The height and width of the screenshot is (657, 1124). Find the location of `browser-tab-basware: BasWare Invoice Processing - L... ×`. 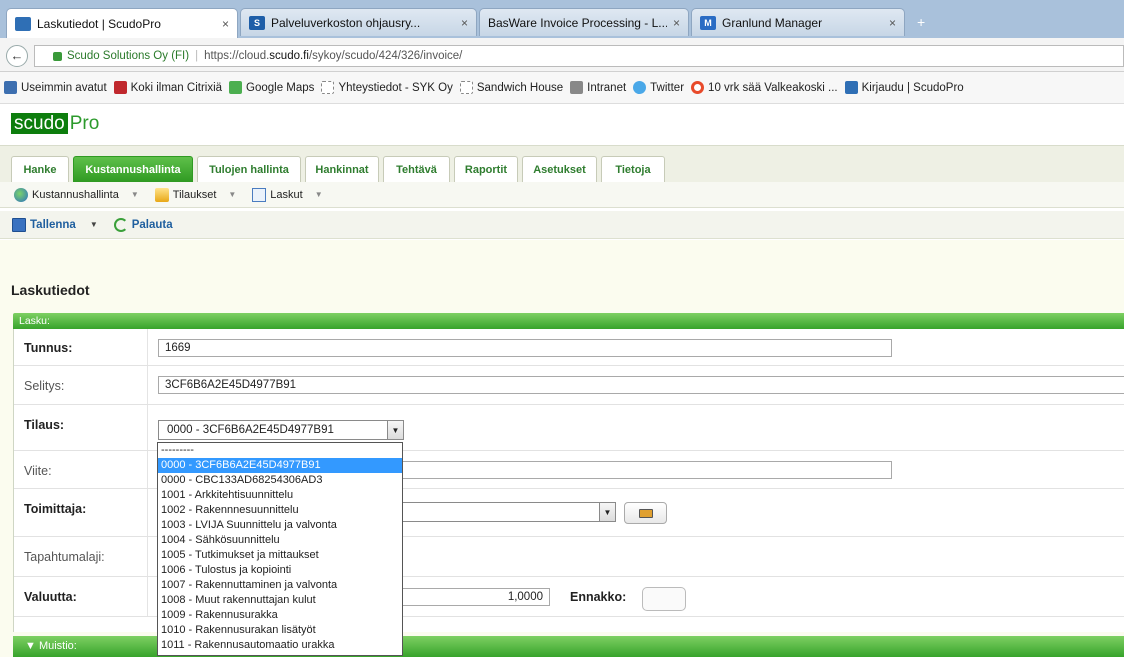

browser-tab-basware: BasWare Invoice Processing - L... × is located at coordinates (584, 22).